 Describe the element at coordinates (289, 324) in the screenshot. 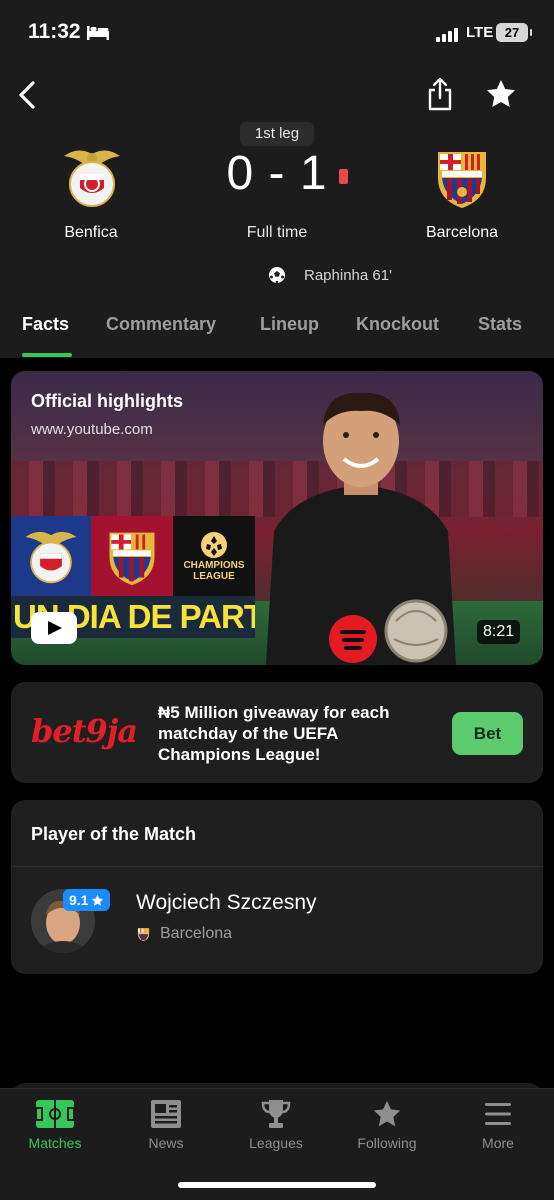

I see `tab-lineup: Lineup` at that location.